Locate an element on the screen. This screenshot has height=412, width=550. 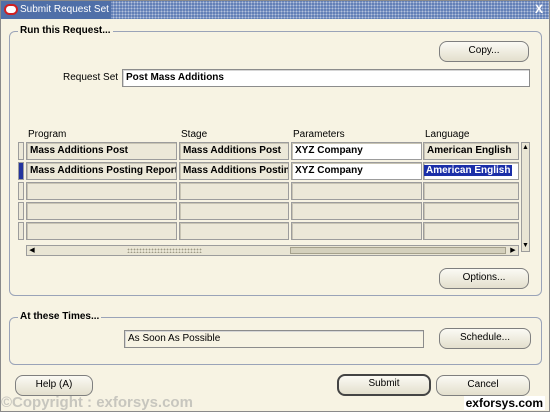
window-title: Submit Request Set is located at coordinates (64, 9).